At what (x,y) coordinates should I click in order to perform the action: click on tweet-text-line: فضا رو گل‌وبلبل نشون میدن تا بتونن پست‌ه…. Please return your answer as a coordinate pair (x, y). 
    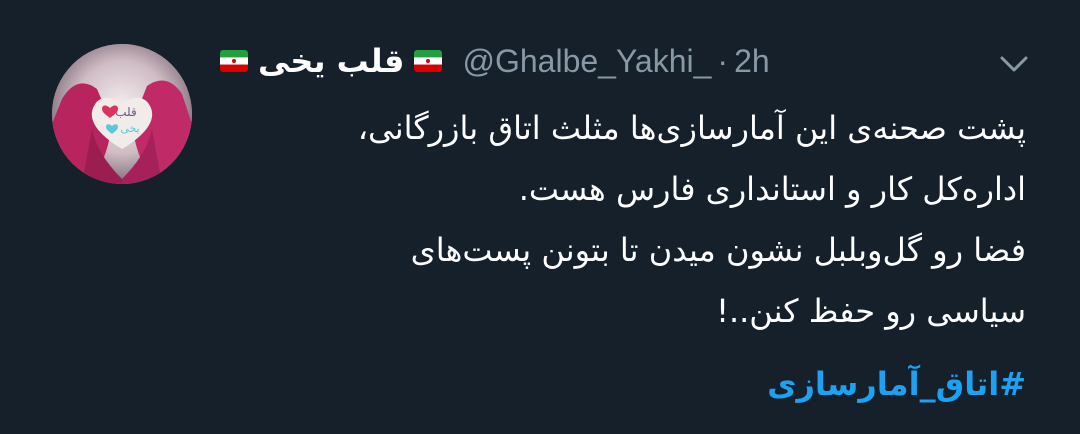
    Looking at the image, I should click on (718, 250).